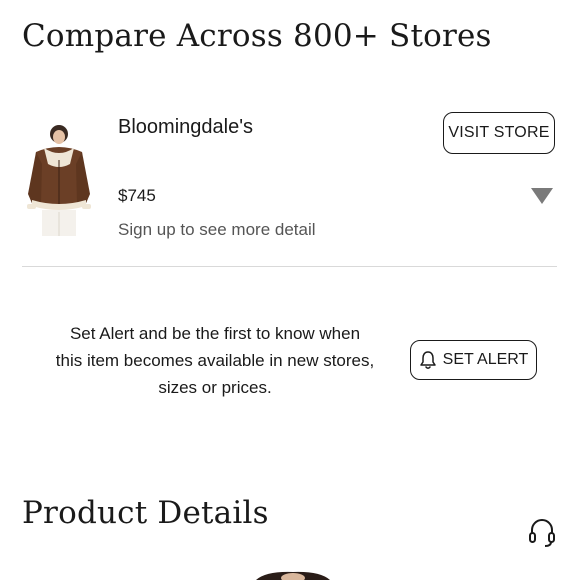  What do you see at coordinates (217, 230) in the screenshot?
I see `signup-detail-note: Sign up to see more detail` at bounding box center [217, 230].